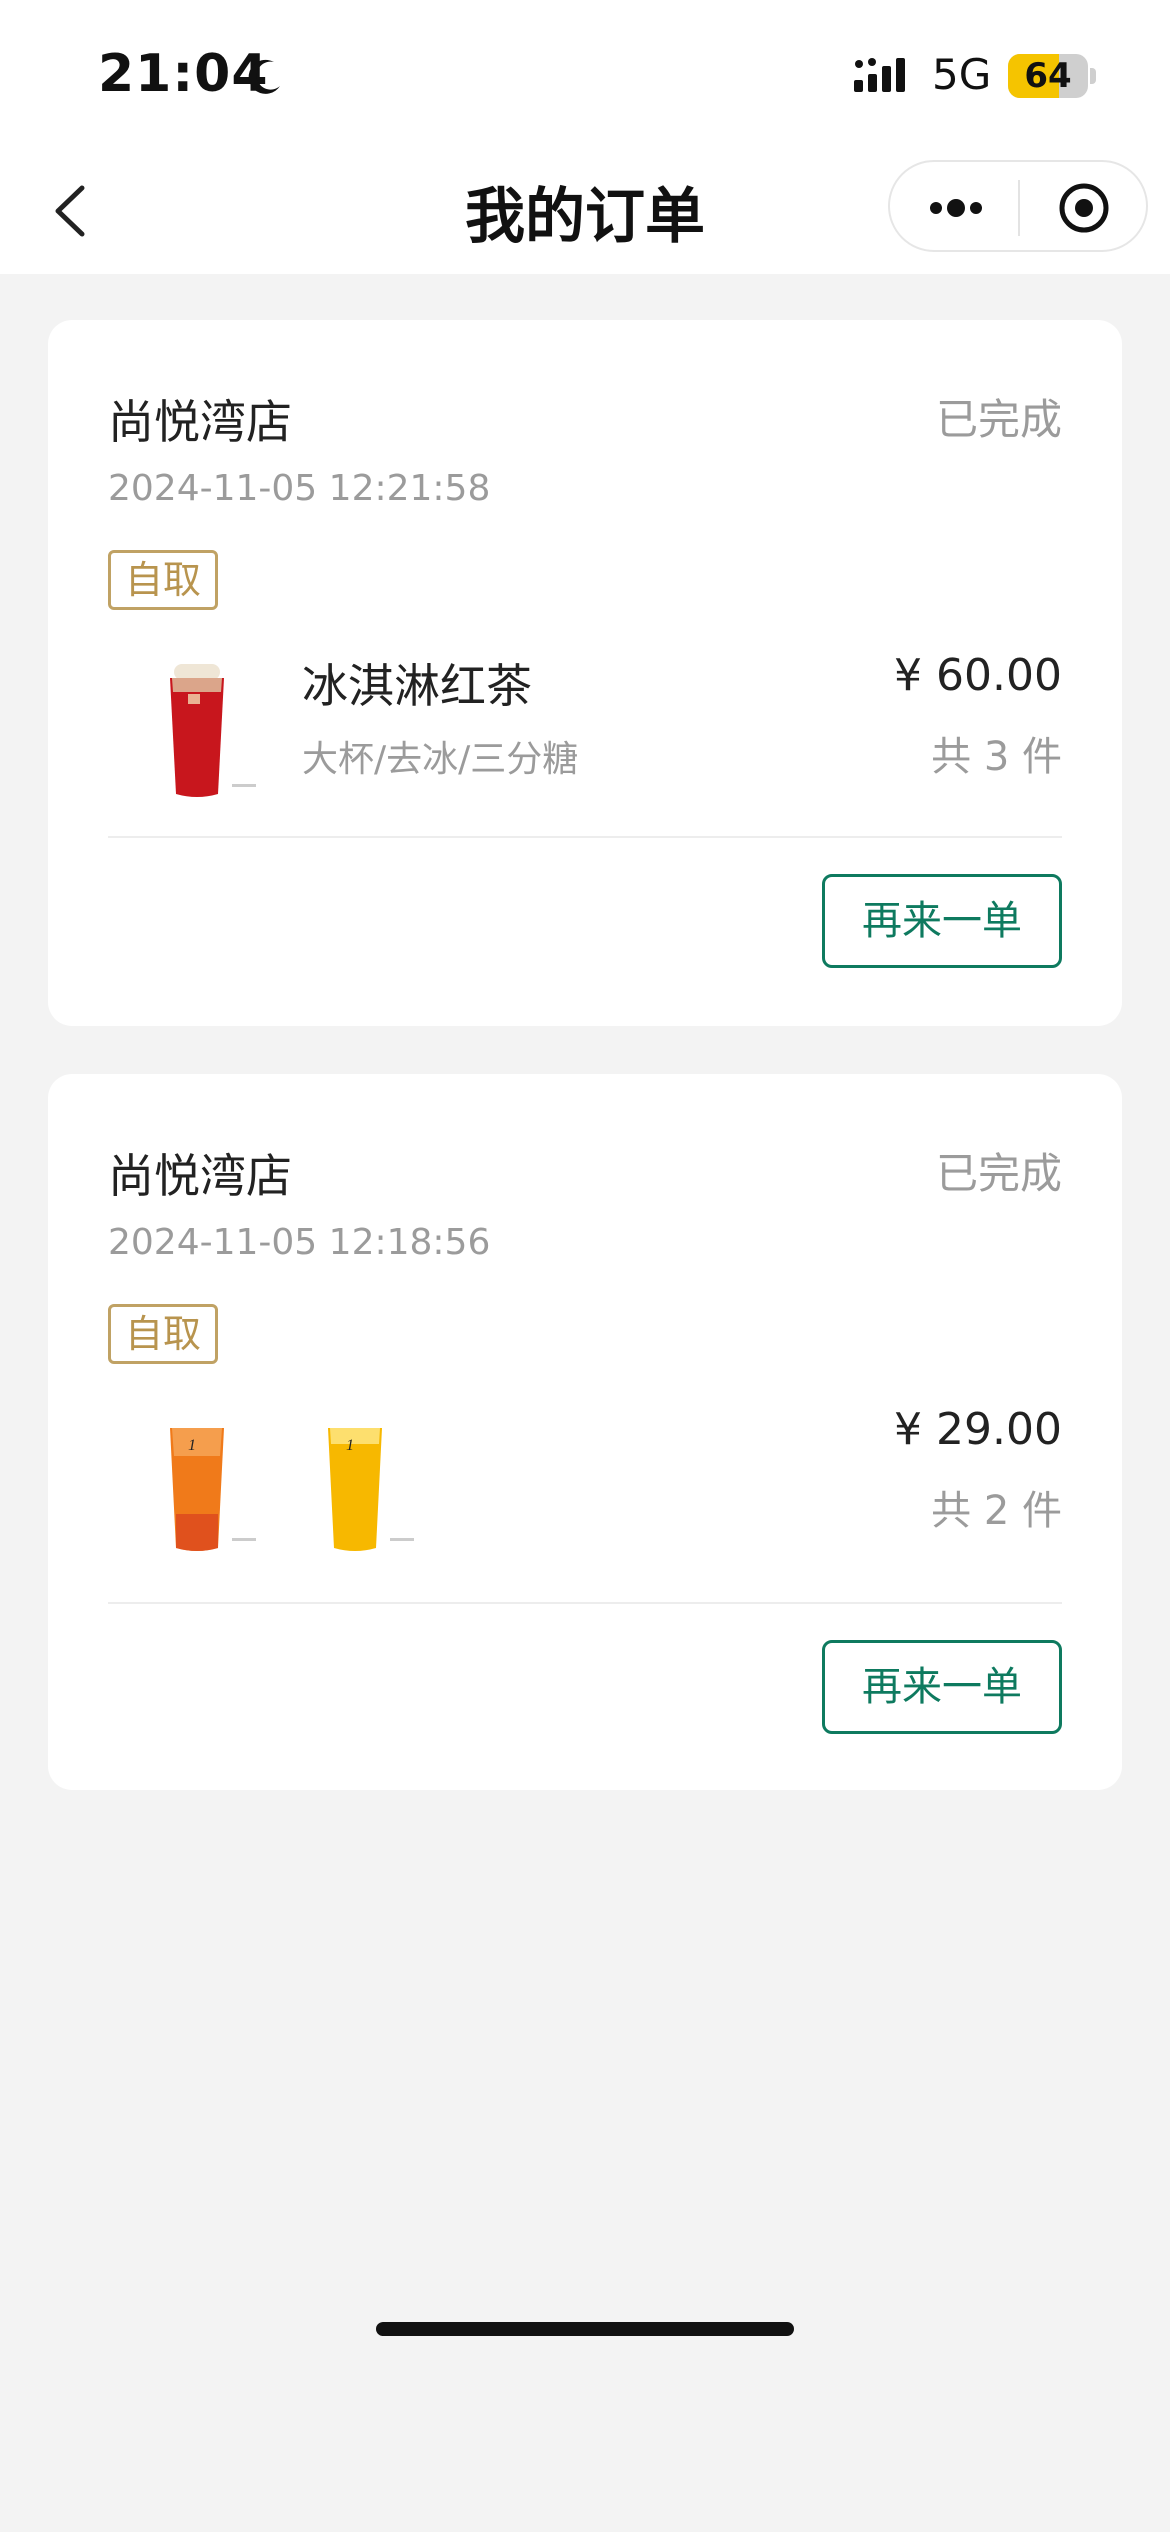  What do you see at coordinates (417, 686) in the screenshot?
I see `item-name: 冰淇淋红茶` at bounding box center [417, 686].